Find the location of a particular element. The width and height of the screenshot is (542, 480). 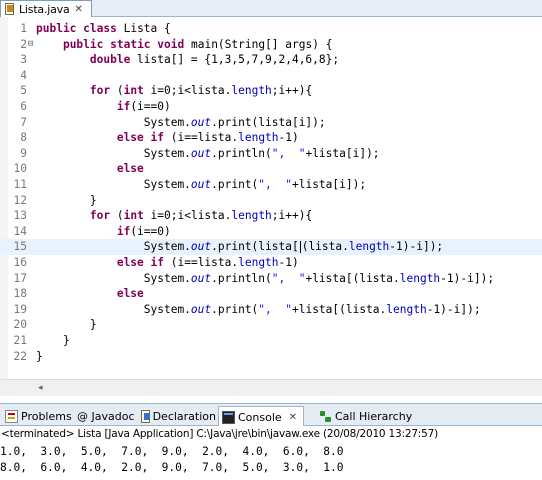

code-text: if(i==0) is located at coordinates (103, 232).